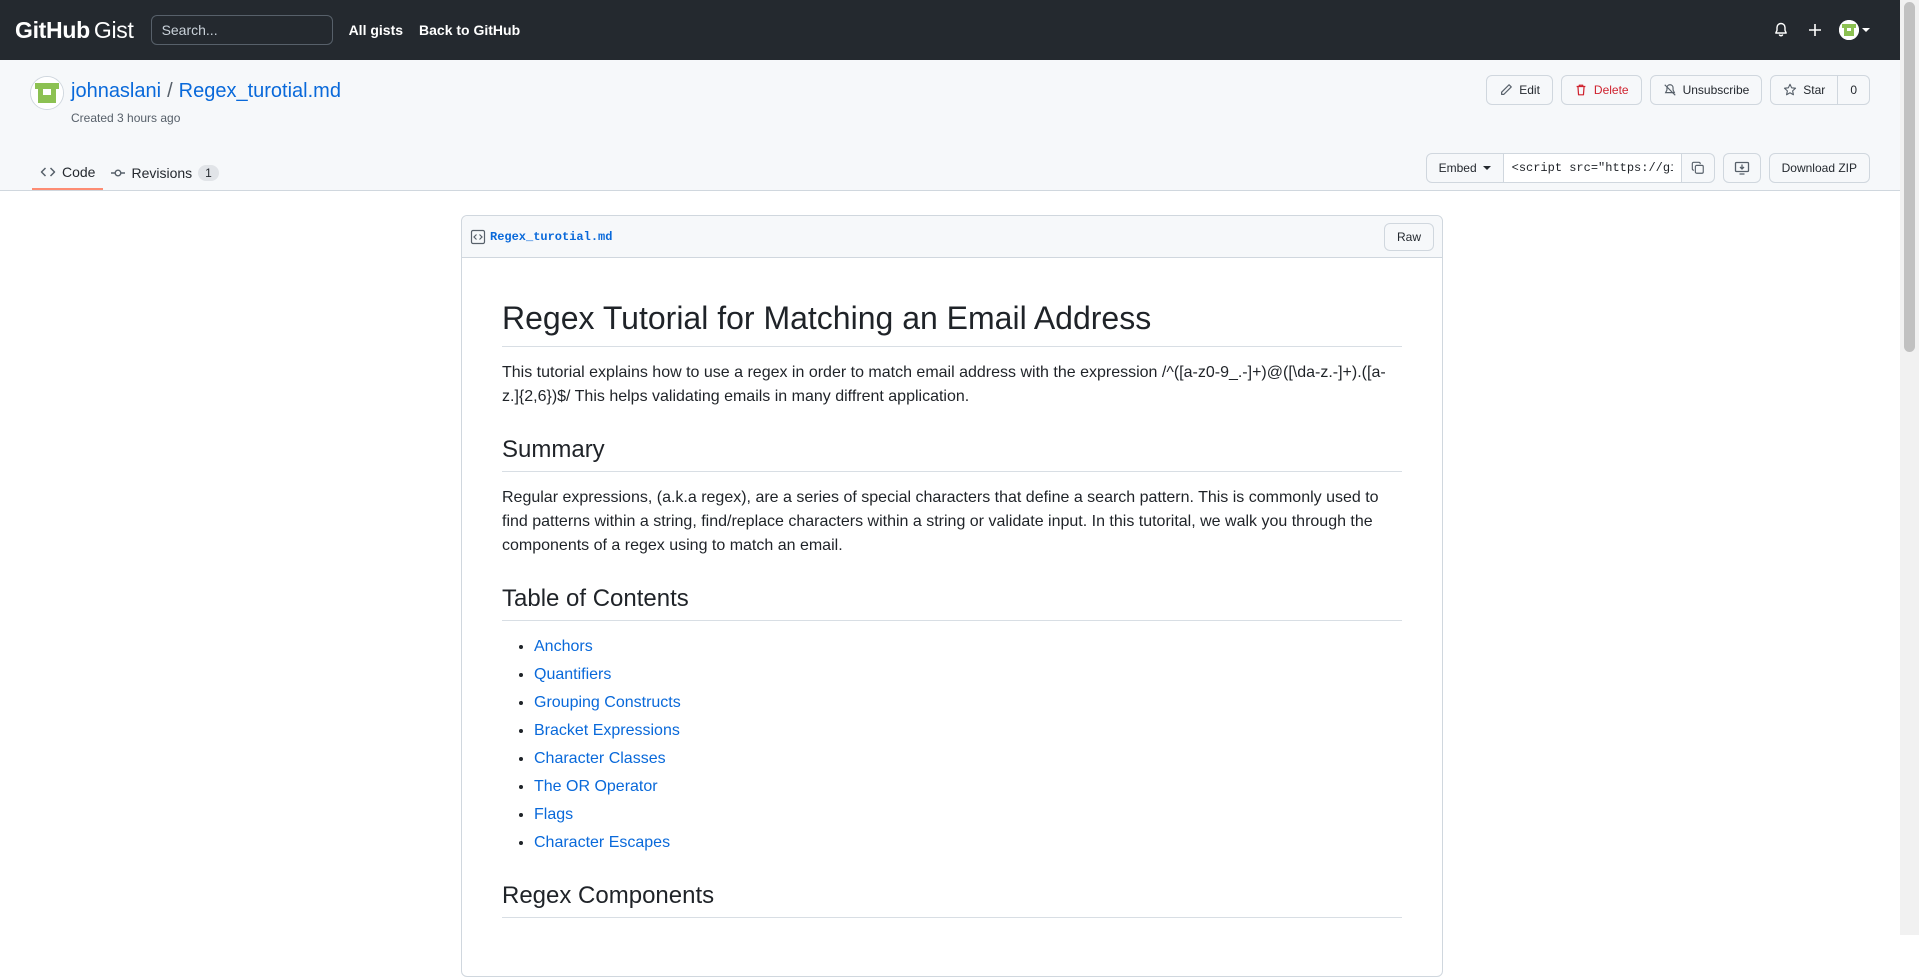 The width and height of the screenshot is (1919, 977). Describe the element at coordinates (118, 173) in the screenshot. I see `git-commit-icon` at that location.